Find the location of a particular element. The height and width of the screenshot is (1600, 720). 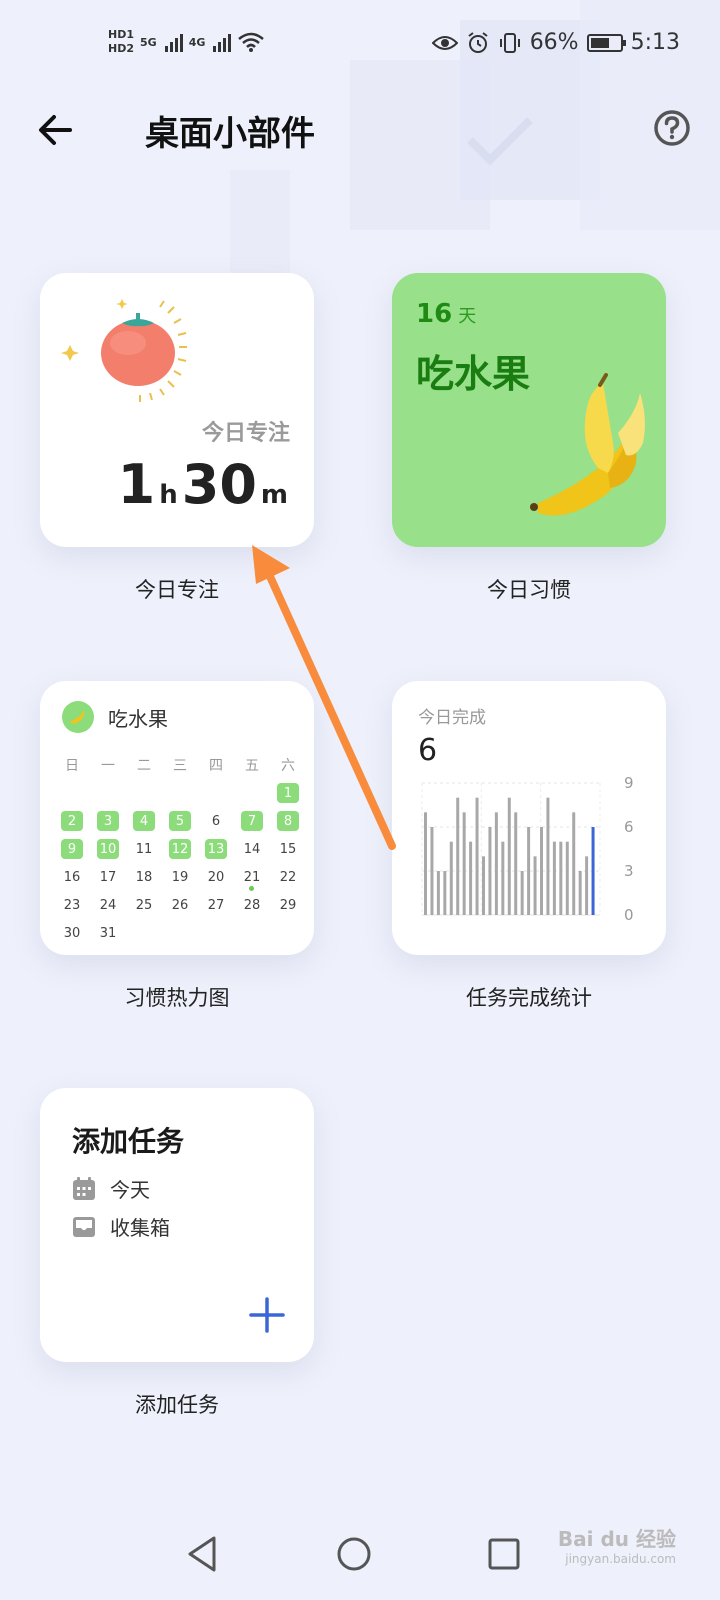

heatmap-day: 12 is located at coordinates (180, 849).